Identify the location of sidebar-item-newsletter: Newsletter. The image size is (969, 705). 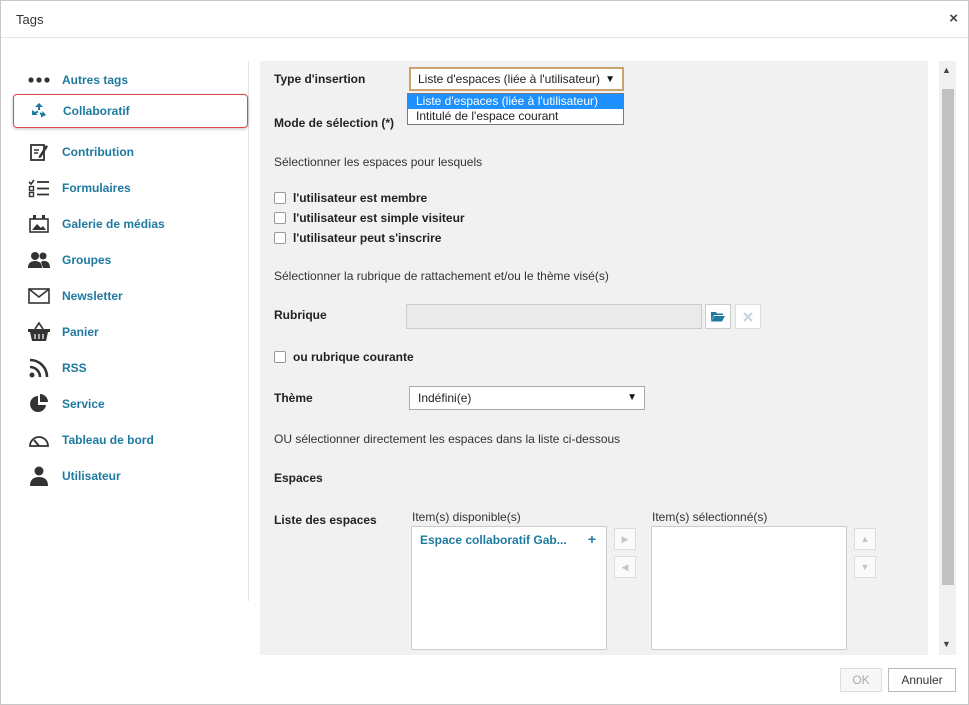
(131, 296).